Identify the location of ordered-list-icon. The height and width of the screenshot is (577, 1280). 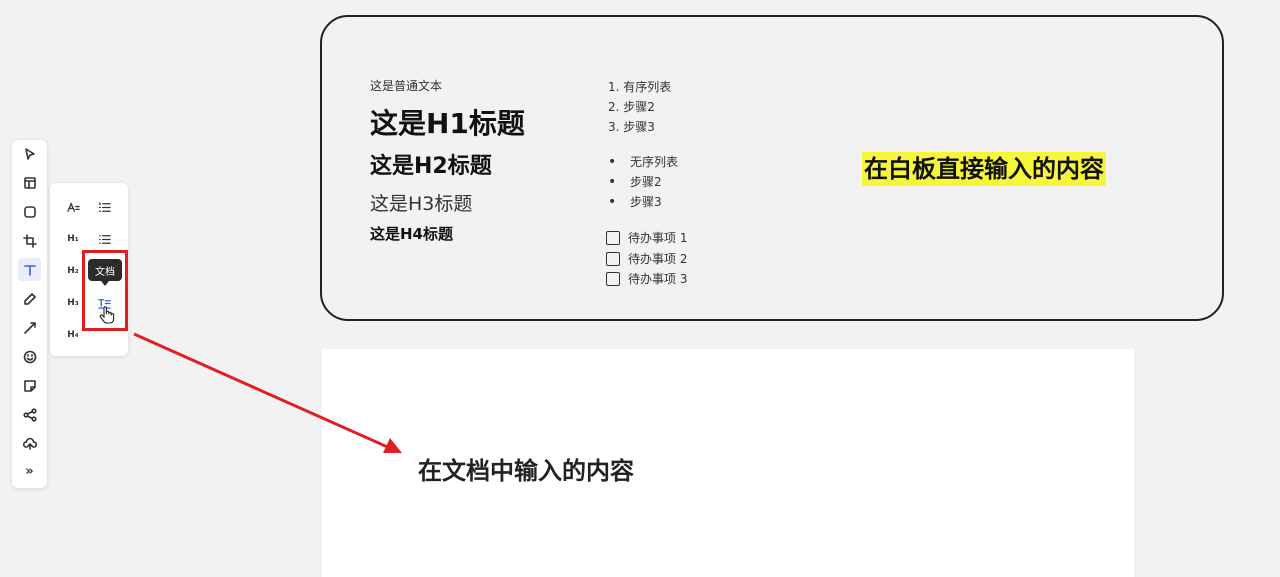
(104, 207).